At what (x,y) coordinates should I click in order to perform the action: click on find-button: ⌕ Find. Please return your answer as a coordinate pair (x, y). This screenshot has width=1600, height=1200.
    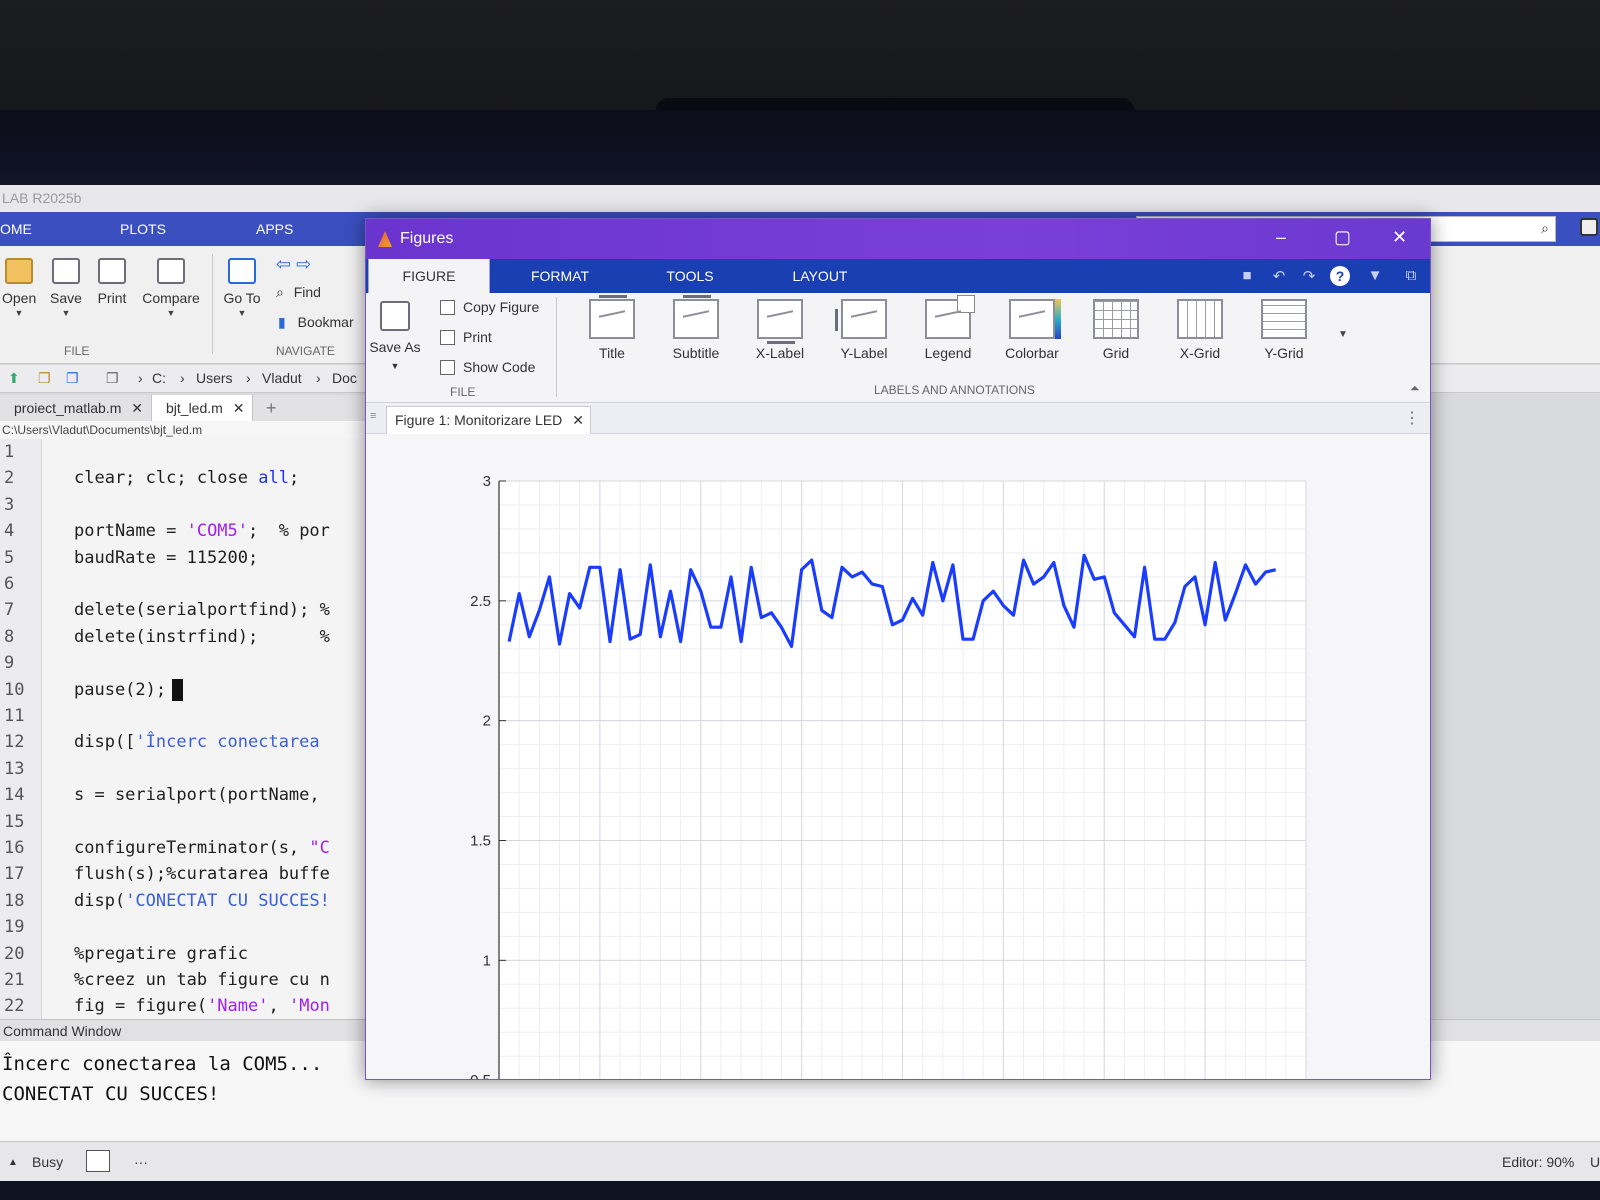
    Looking at the image, I should click on (298, 292).